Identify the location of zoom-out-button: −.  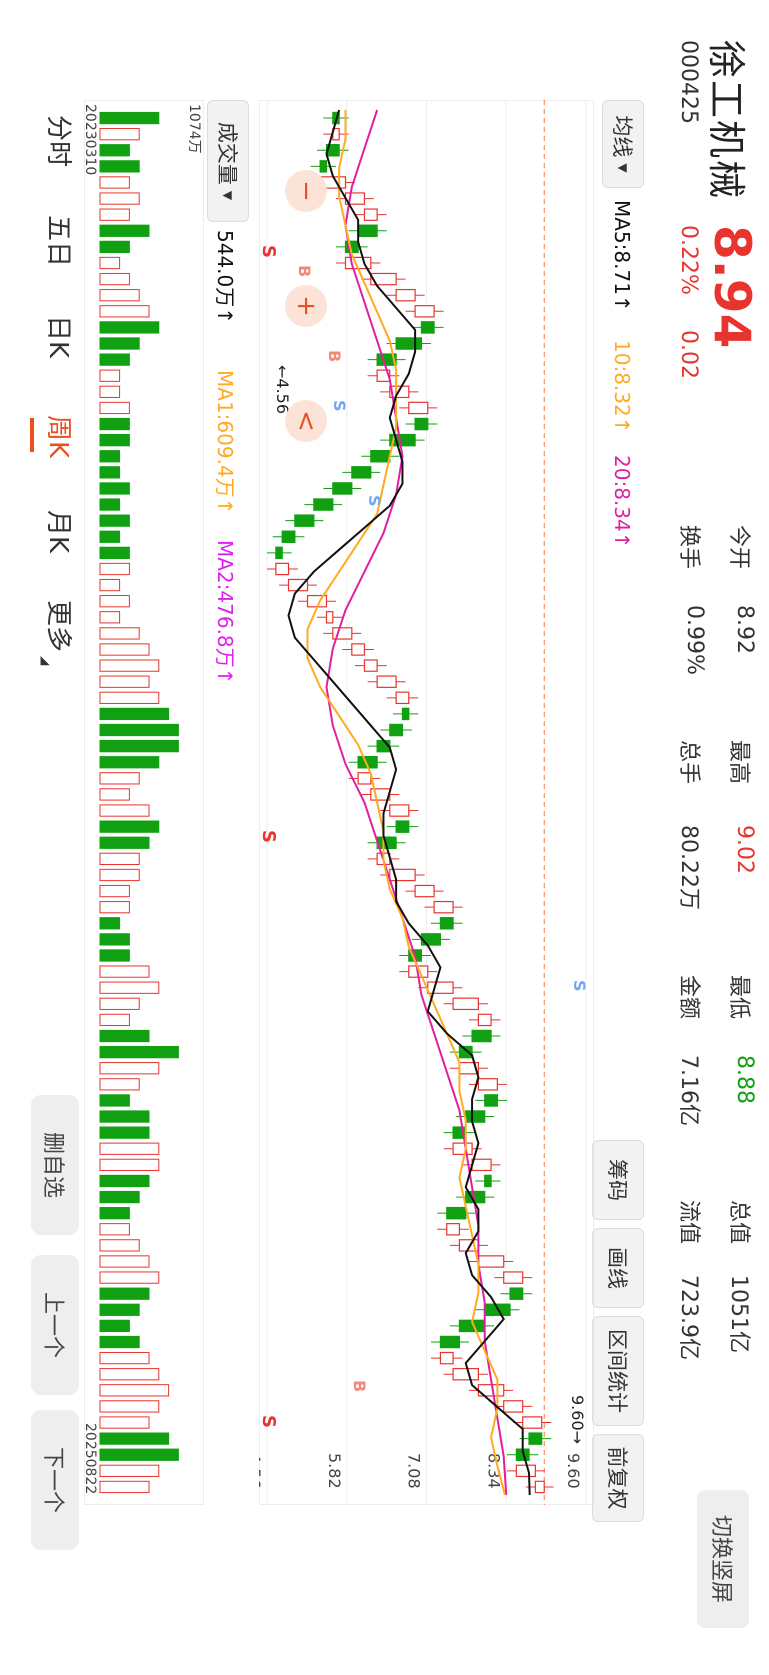
(306, 191).